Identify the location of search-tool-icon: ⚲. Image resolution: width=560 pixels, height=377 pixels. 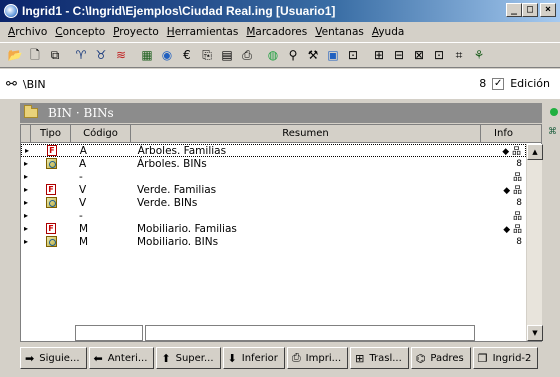
(293, 55).